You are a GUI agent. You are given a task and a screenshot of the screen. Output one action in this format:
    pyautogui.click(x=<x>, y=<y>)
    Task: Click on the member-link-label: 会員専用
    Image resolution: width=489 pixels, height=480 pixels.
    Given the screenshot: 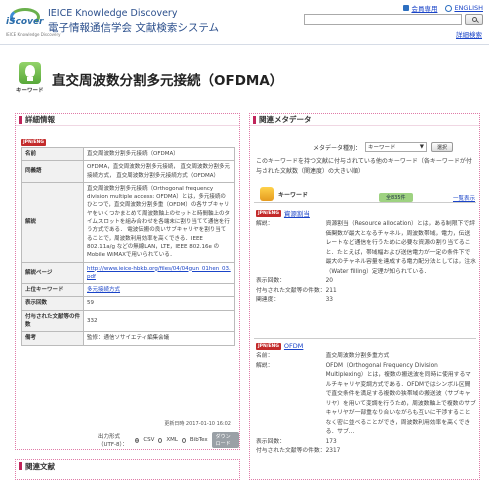 What is the action you would take?
    pyautogui.click(x=424, y=8)
    